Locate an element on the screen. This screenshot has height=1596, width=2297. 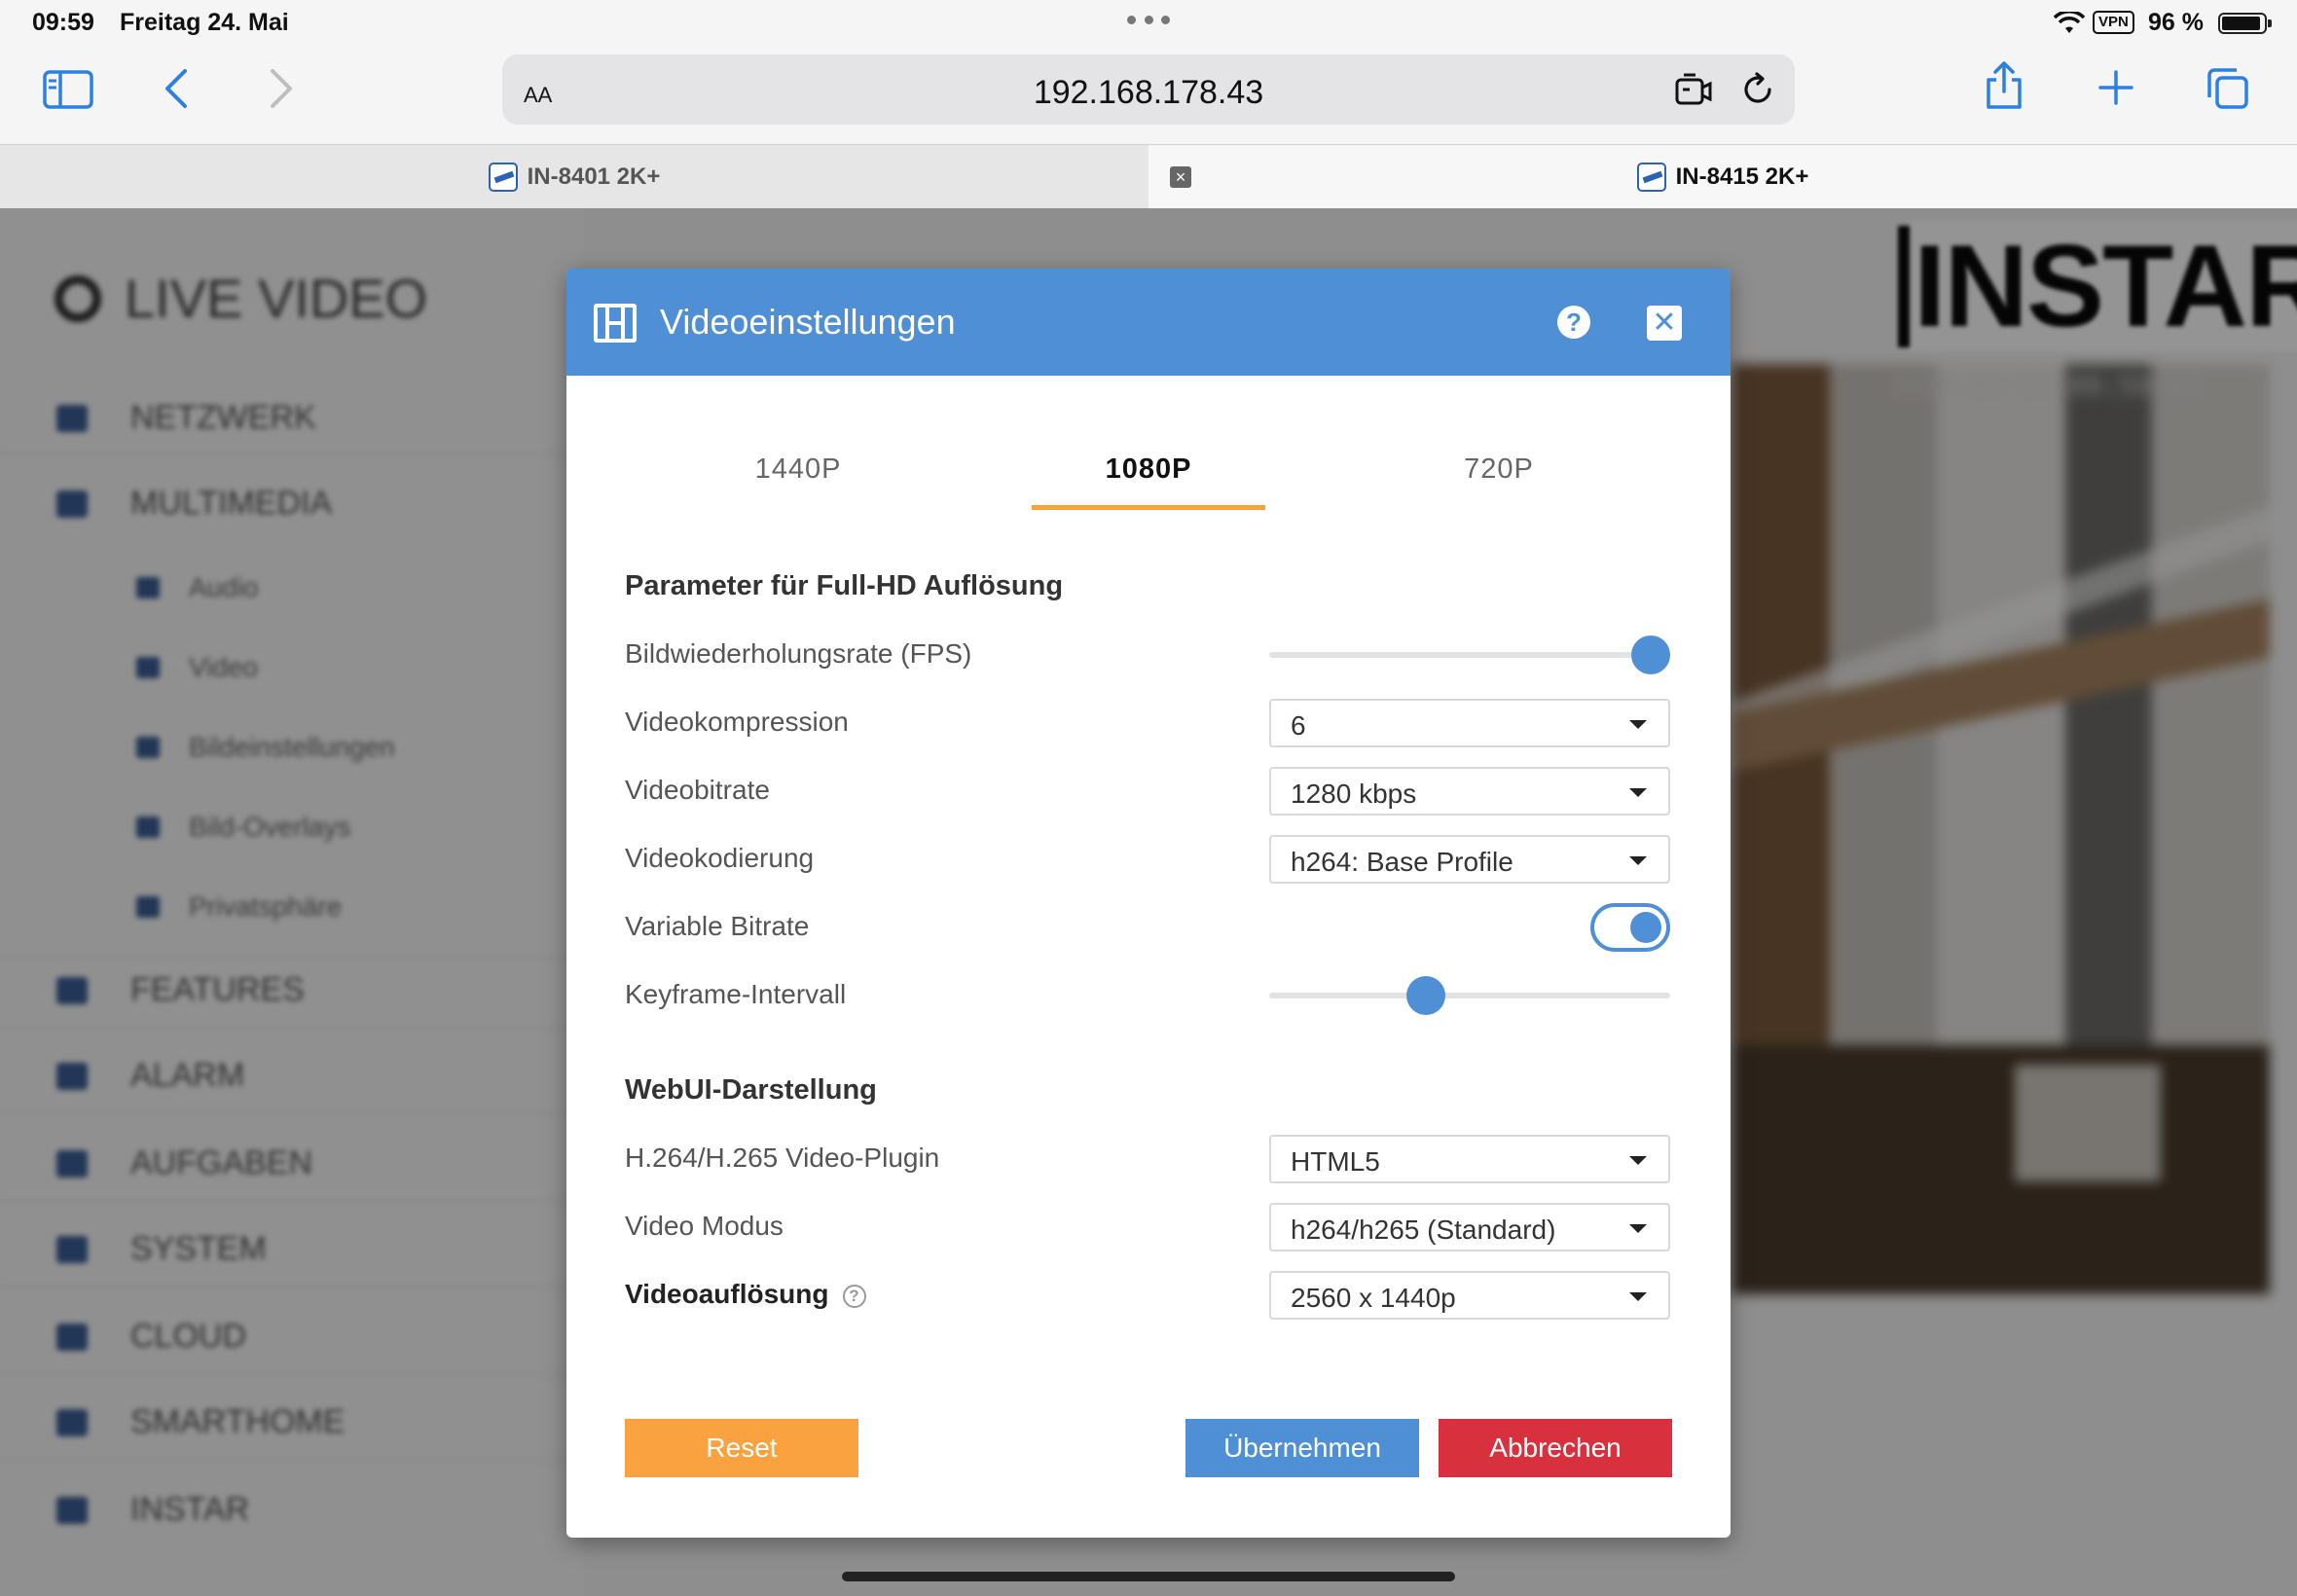
status-bar: 09:59 Freitag 24. Mai VPN 96 % is located at coordinates (1148, 23).